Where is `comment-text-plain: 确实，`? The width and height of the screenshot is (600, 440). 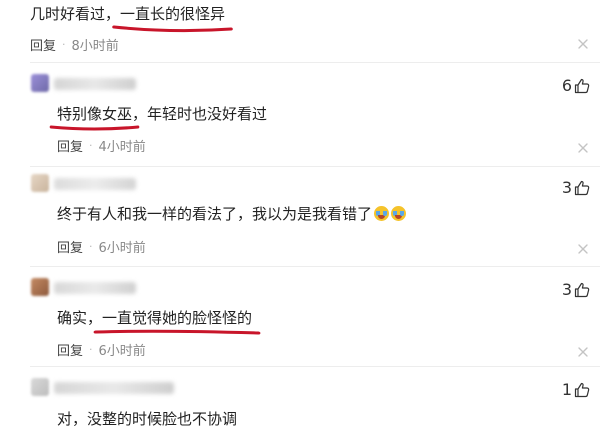
comment-text-plain: 确实， is located at coordinates (80, 318).